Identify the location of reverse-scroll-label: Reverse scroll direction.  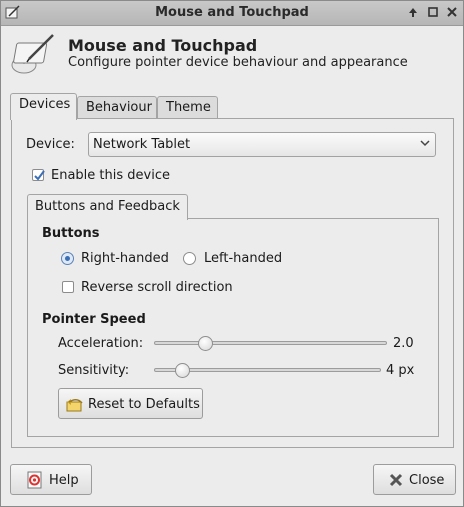
(157, 287).